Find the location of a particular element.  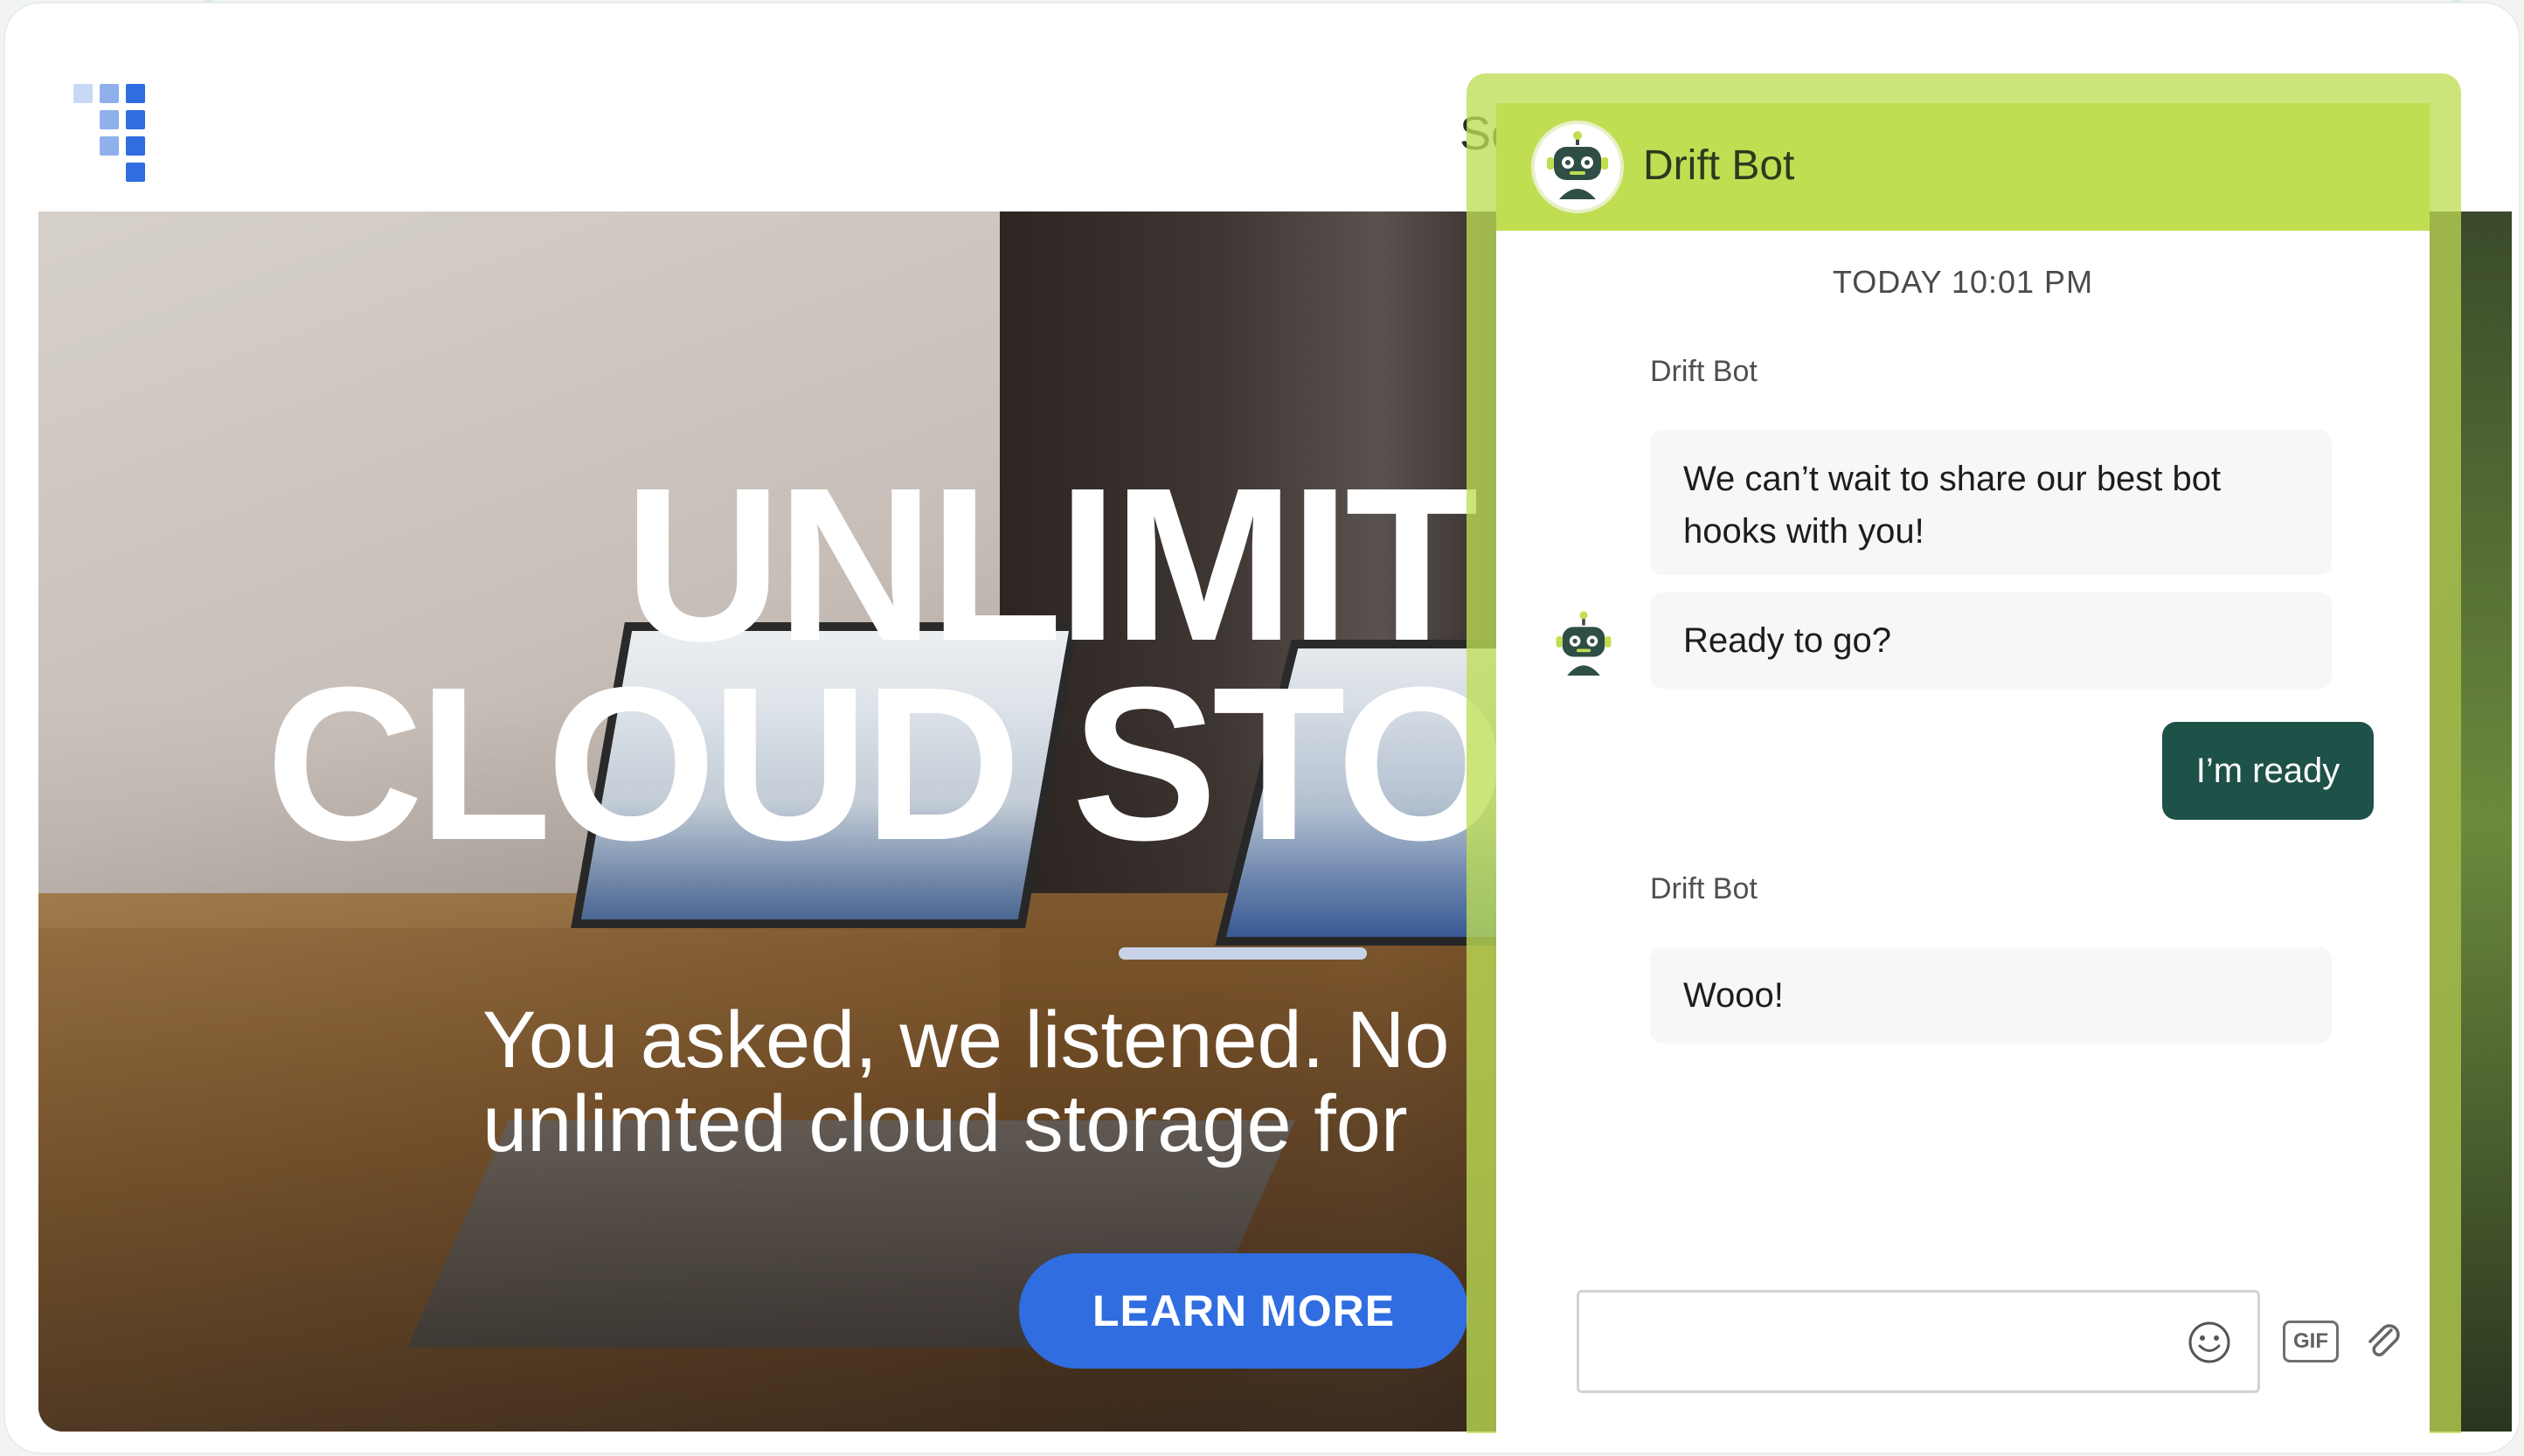

bot-message-bubble: Wooo! is located at coordinates (1991, 995).